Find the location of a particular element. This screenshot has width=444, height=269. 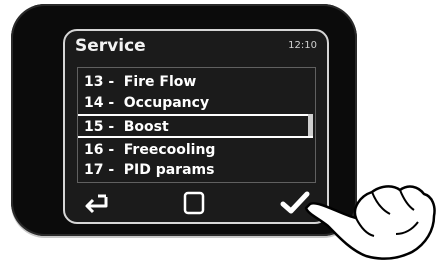

pointing-hand-icon is located at coordinates (370, 219).